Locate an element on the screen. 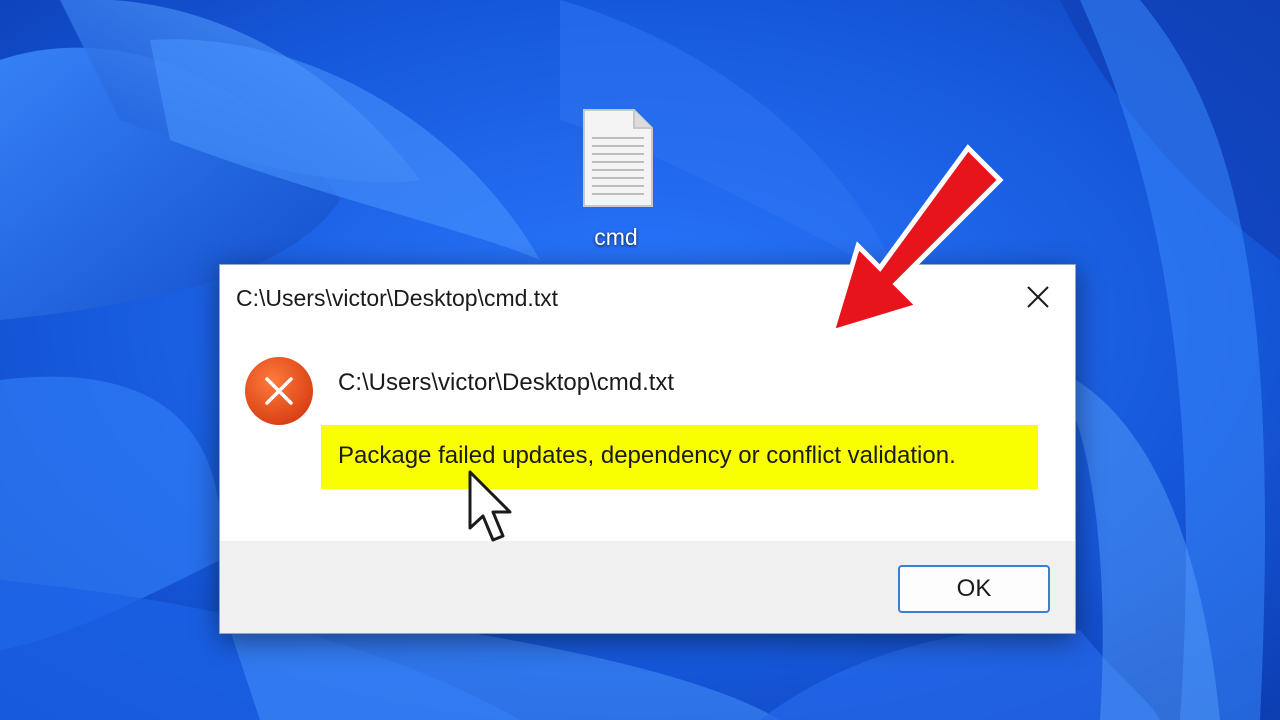 This screenshot has height=720, width=1280. red-arrow-icon is located at coordinates (916, 240).